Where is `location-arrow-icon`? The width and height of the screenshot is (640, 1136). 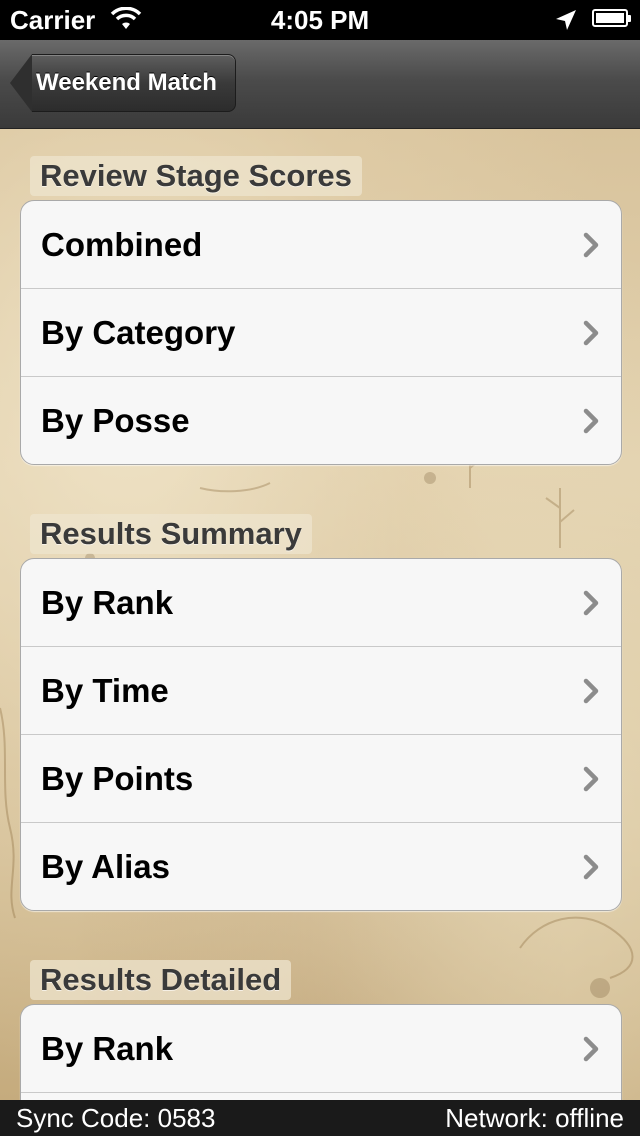
location-arrow-icon is located at coordinates (566, 23).